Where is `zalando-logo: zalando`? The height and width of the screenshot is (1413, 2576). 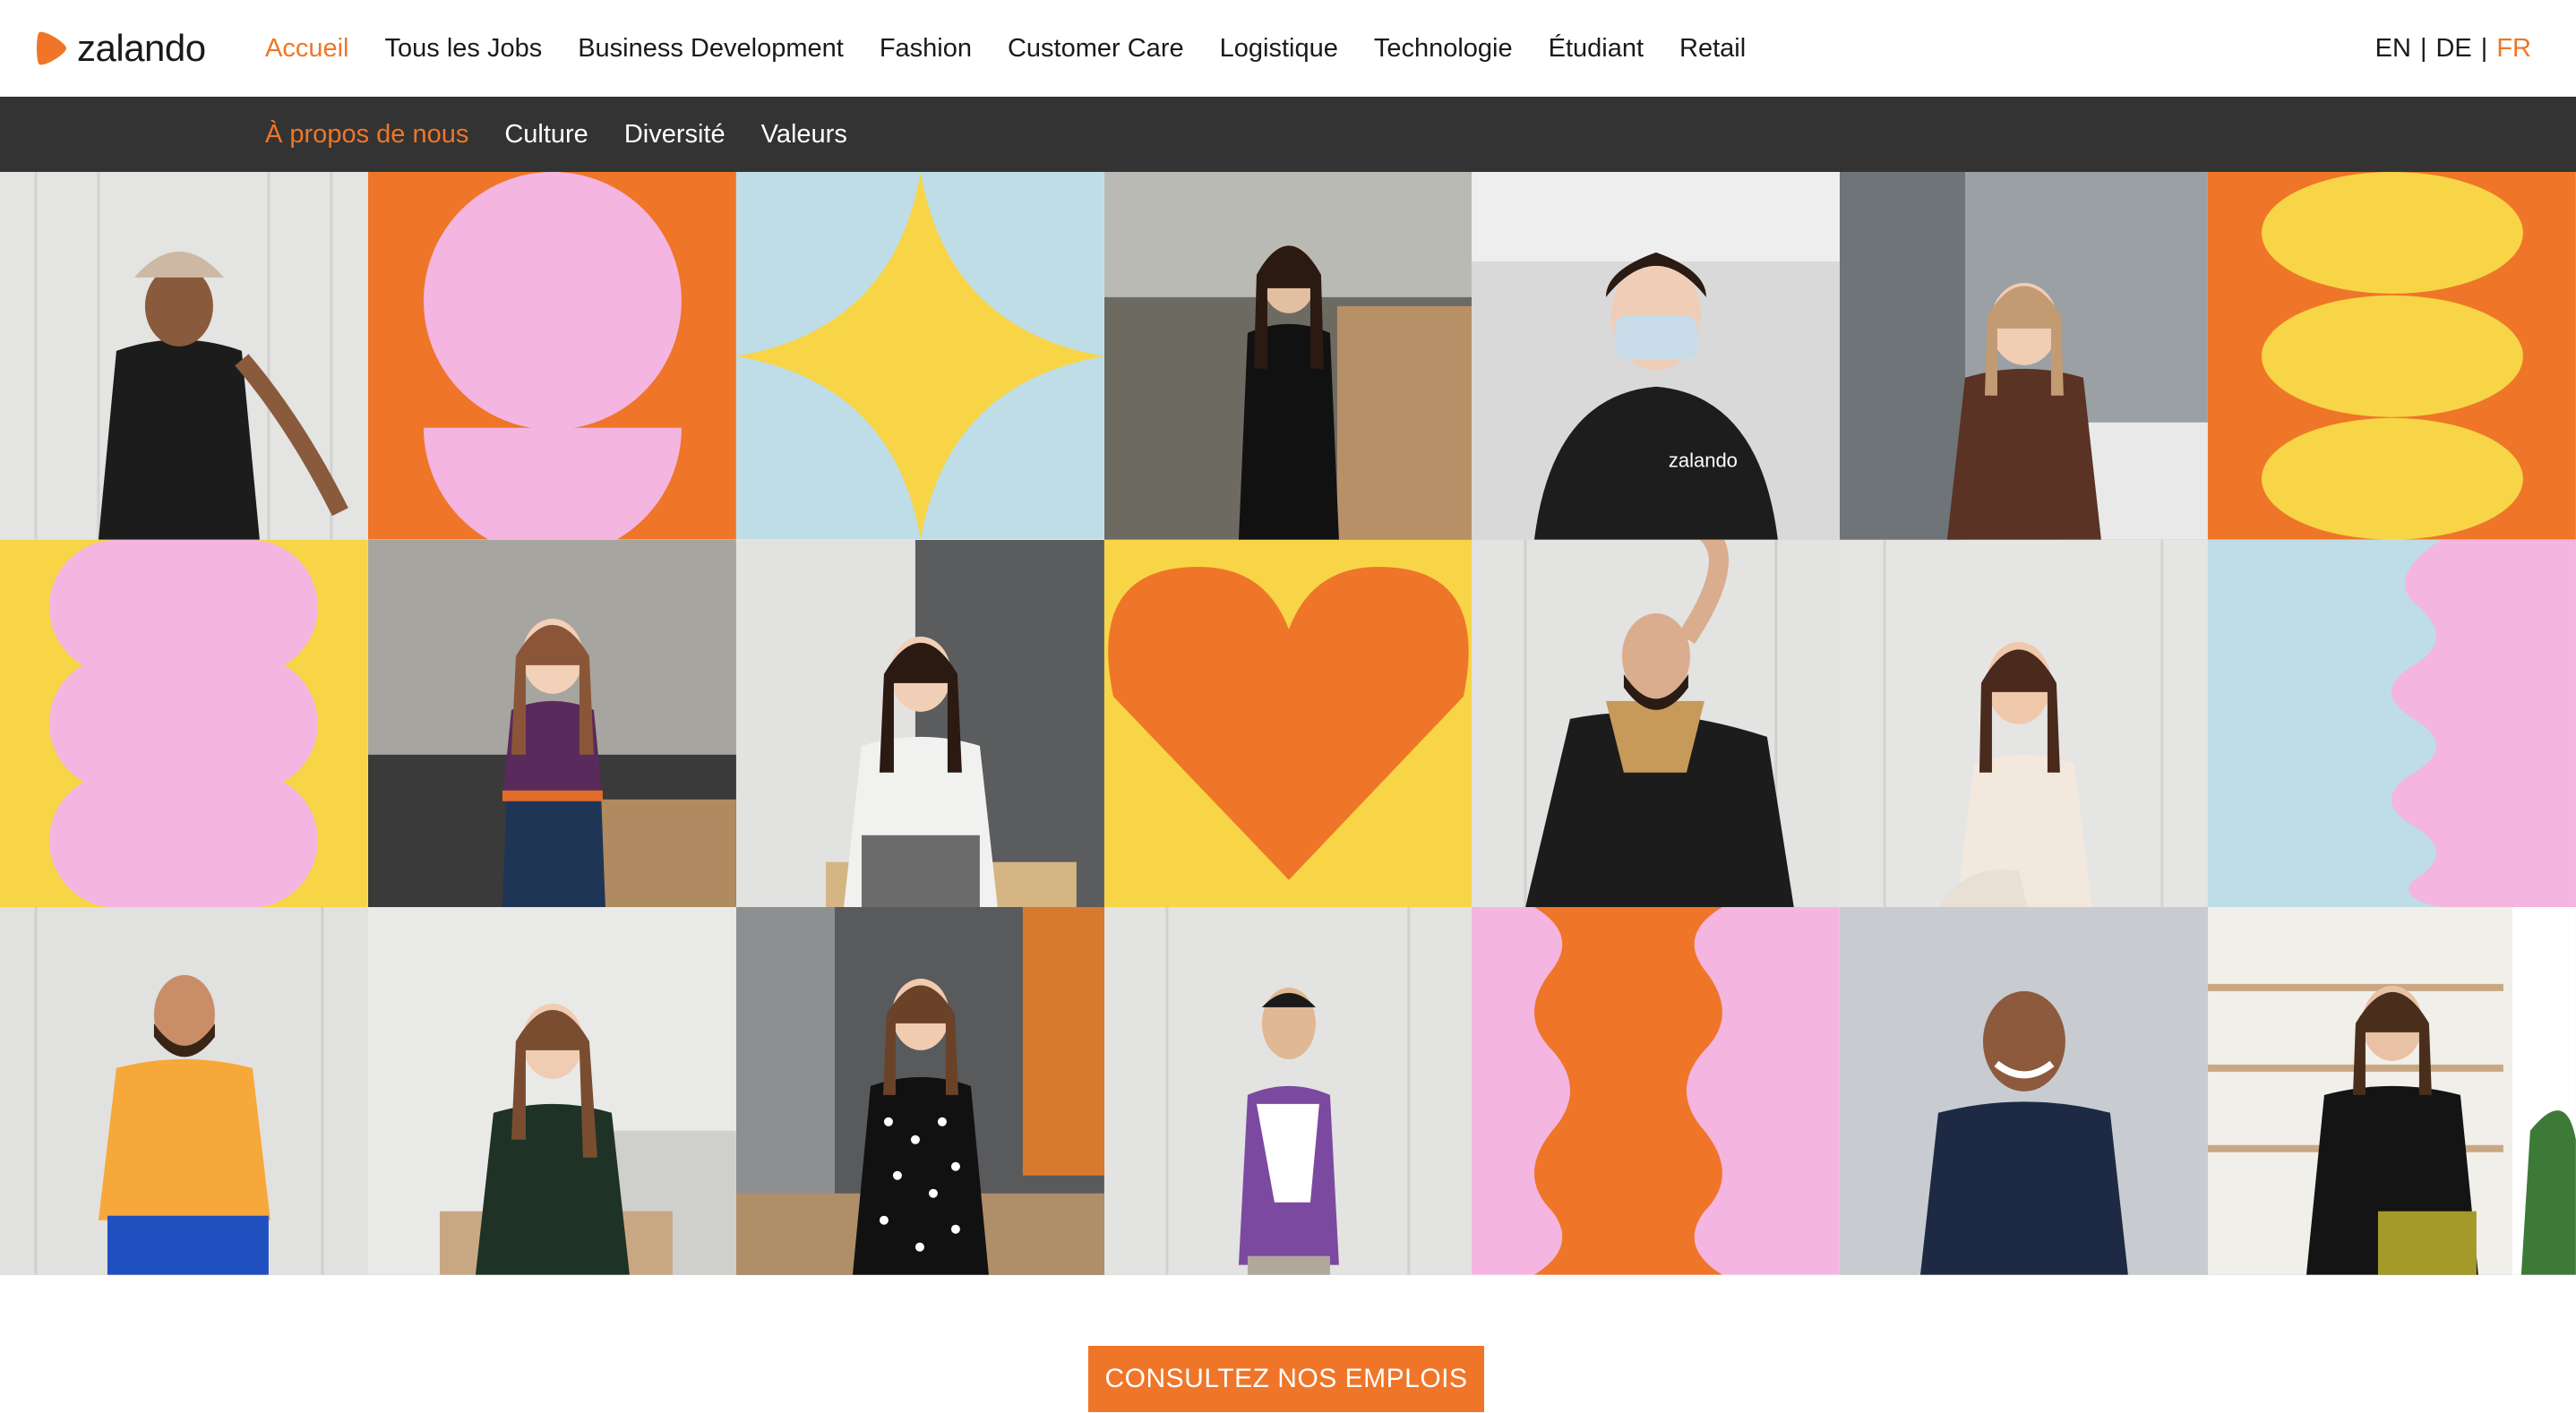
zalando-logo: zalando is located at coordinates (120, 48).